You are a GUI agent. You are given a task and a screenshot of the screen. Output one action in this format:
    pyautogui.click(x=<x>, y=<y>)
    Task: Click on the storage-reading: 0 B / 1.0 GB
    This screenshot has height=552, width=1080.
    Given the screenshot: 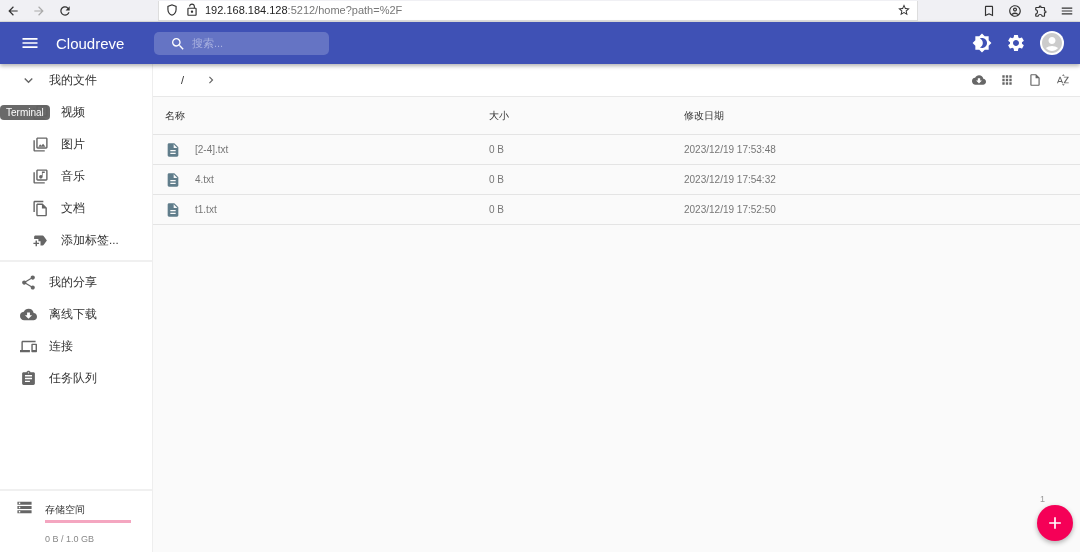 What is the action you would take?
    pyautogui.click(x=70, y=539)
    